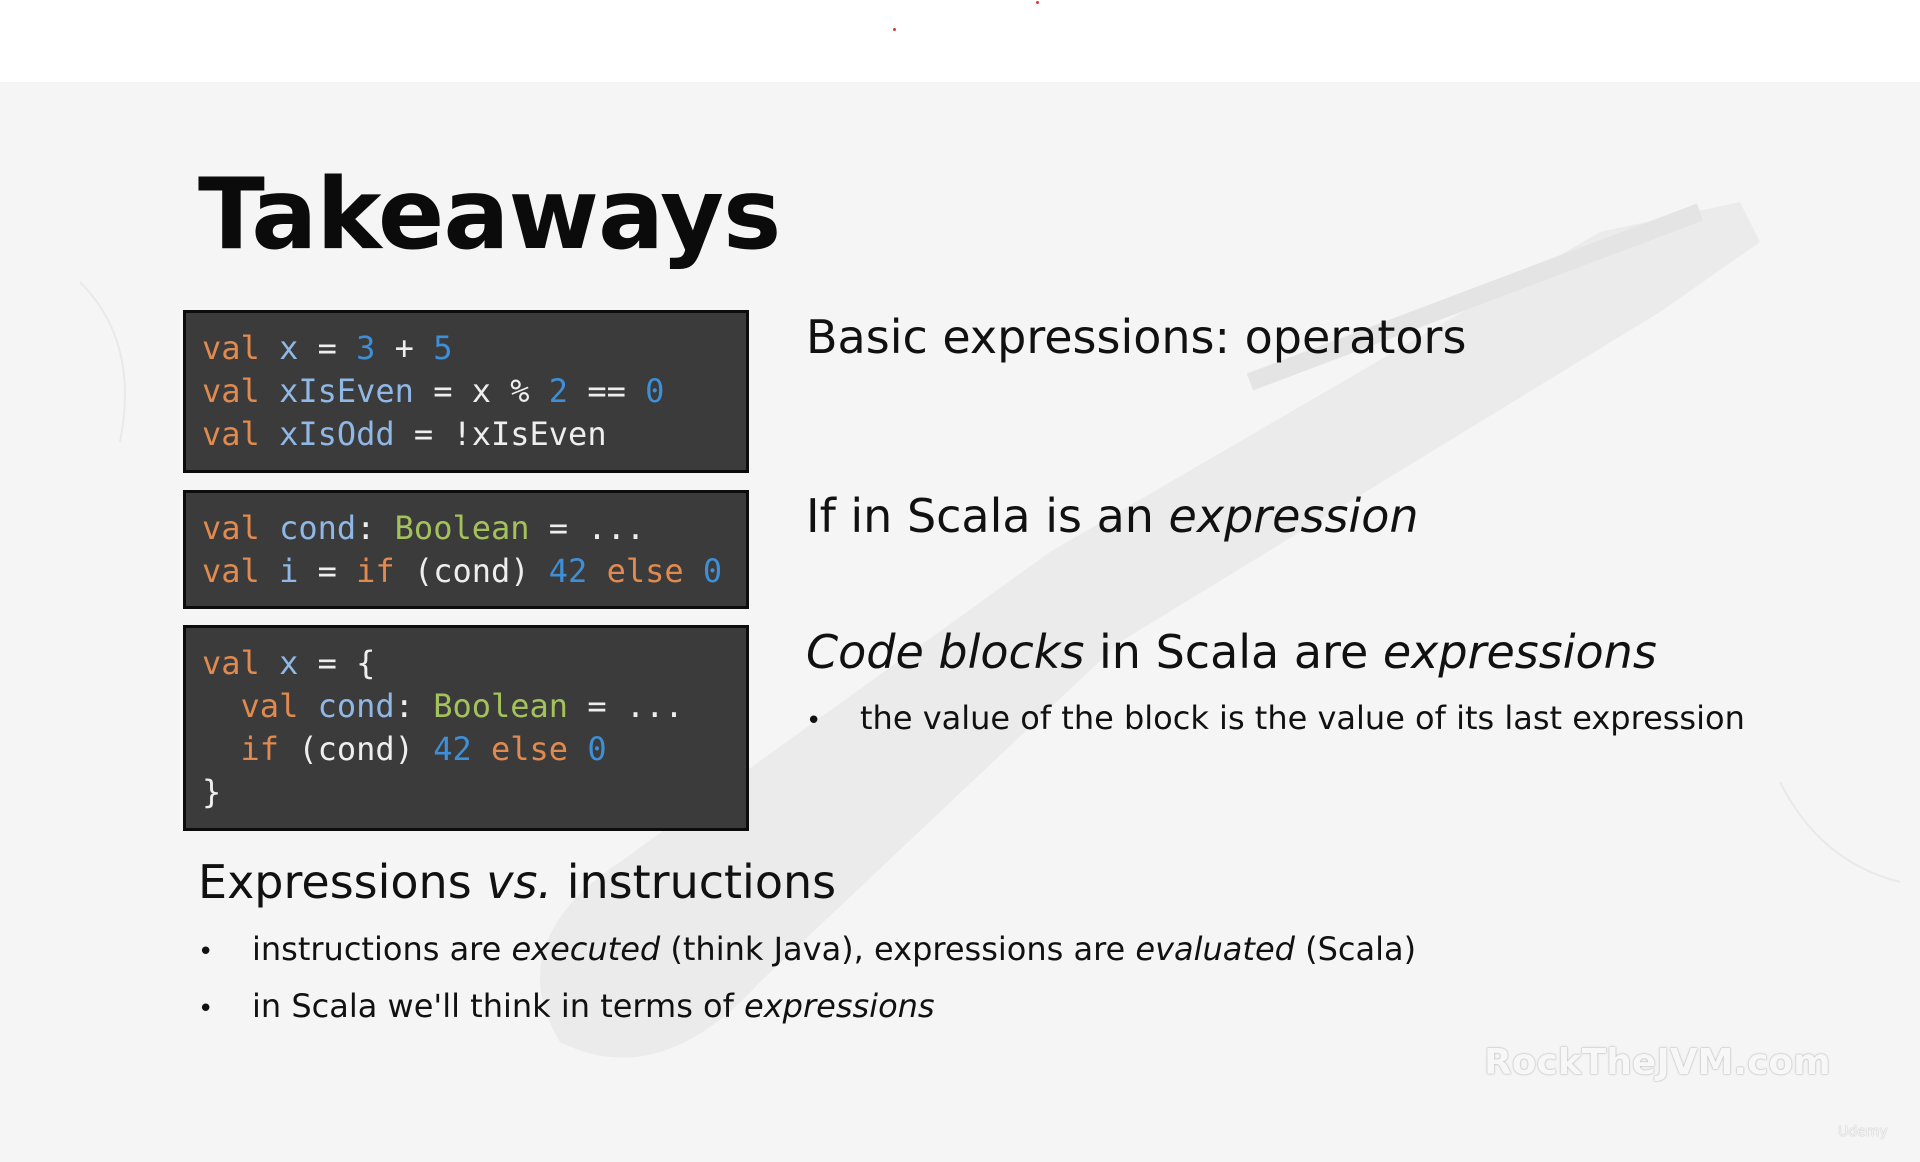 The image size is (1920, 1162). What do you see at coordinates (337, 663) in the screenshot?
I see `code-token: = {` at bounding box center [337, 663].